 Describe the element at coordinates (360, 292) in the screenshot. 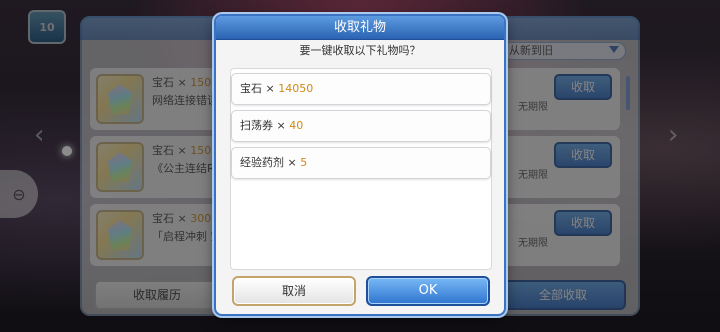

I see `dialog-footer: 取消 OK` at that location.